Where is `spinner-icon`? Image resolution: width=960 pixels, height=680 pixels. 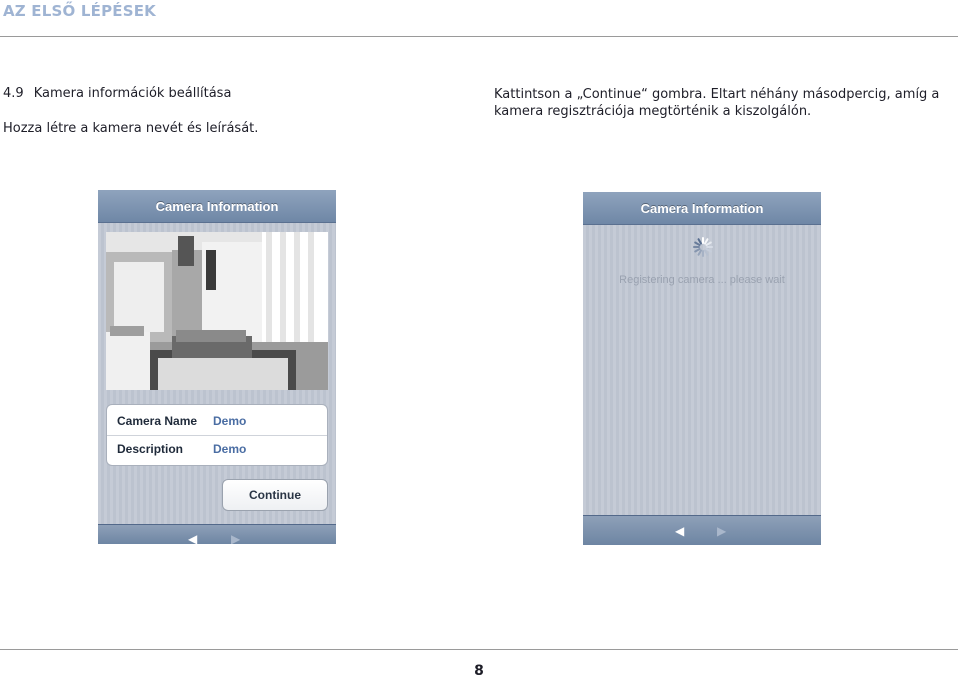
spinner-icon is located at coordinates (703, 247).